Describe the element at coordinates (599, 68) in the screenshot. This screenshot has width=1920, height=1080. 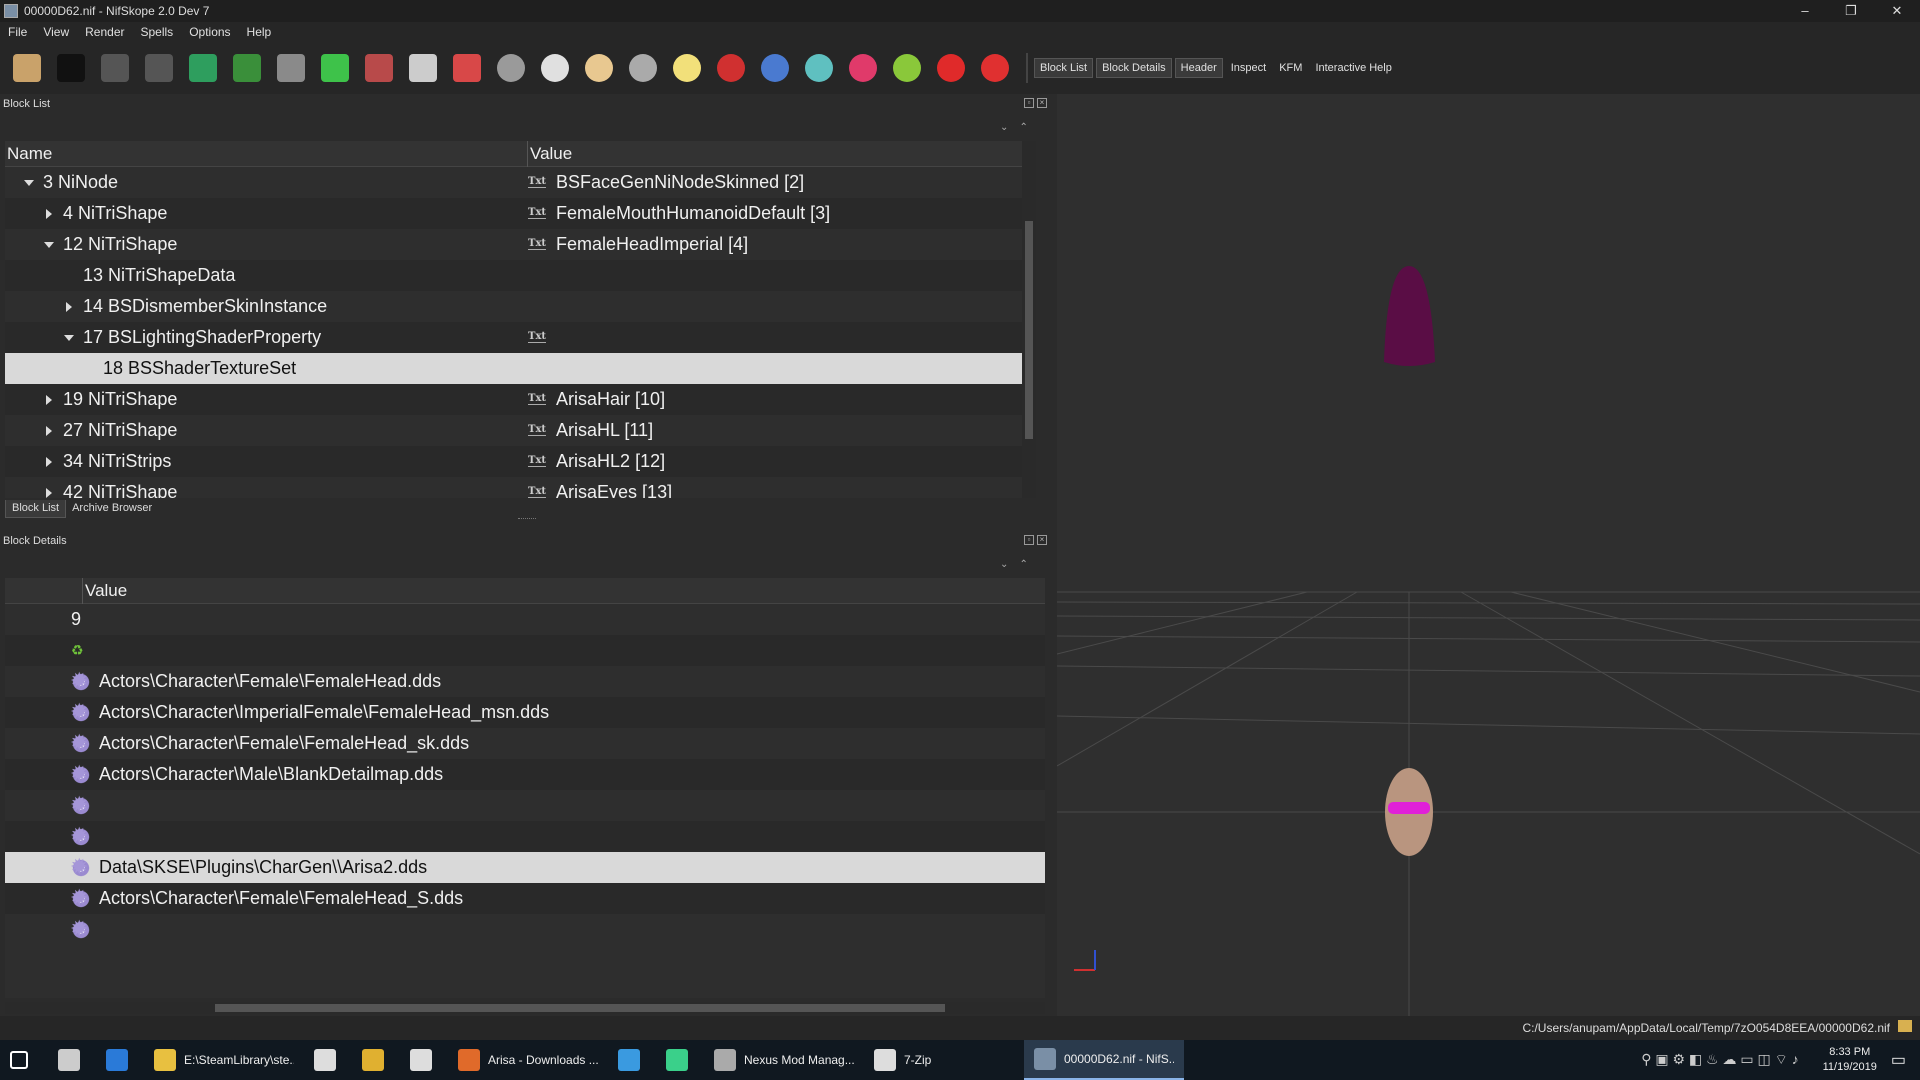
I see `eye-hide-button` at that location.